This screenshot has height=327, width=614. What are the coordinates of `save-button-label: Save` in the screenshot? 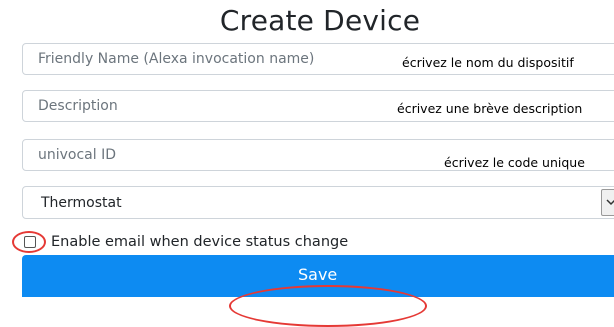 It's located at (318, 274).